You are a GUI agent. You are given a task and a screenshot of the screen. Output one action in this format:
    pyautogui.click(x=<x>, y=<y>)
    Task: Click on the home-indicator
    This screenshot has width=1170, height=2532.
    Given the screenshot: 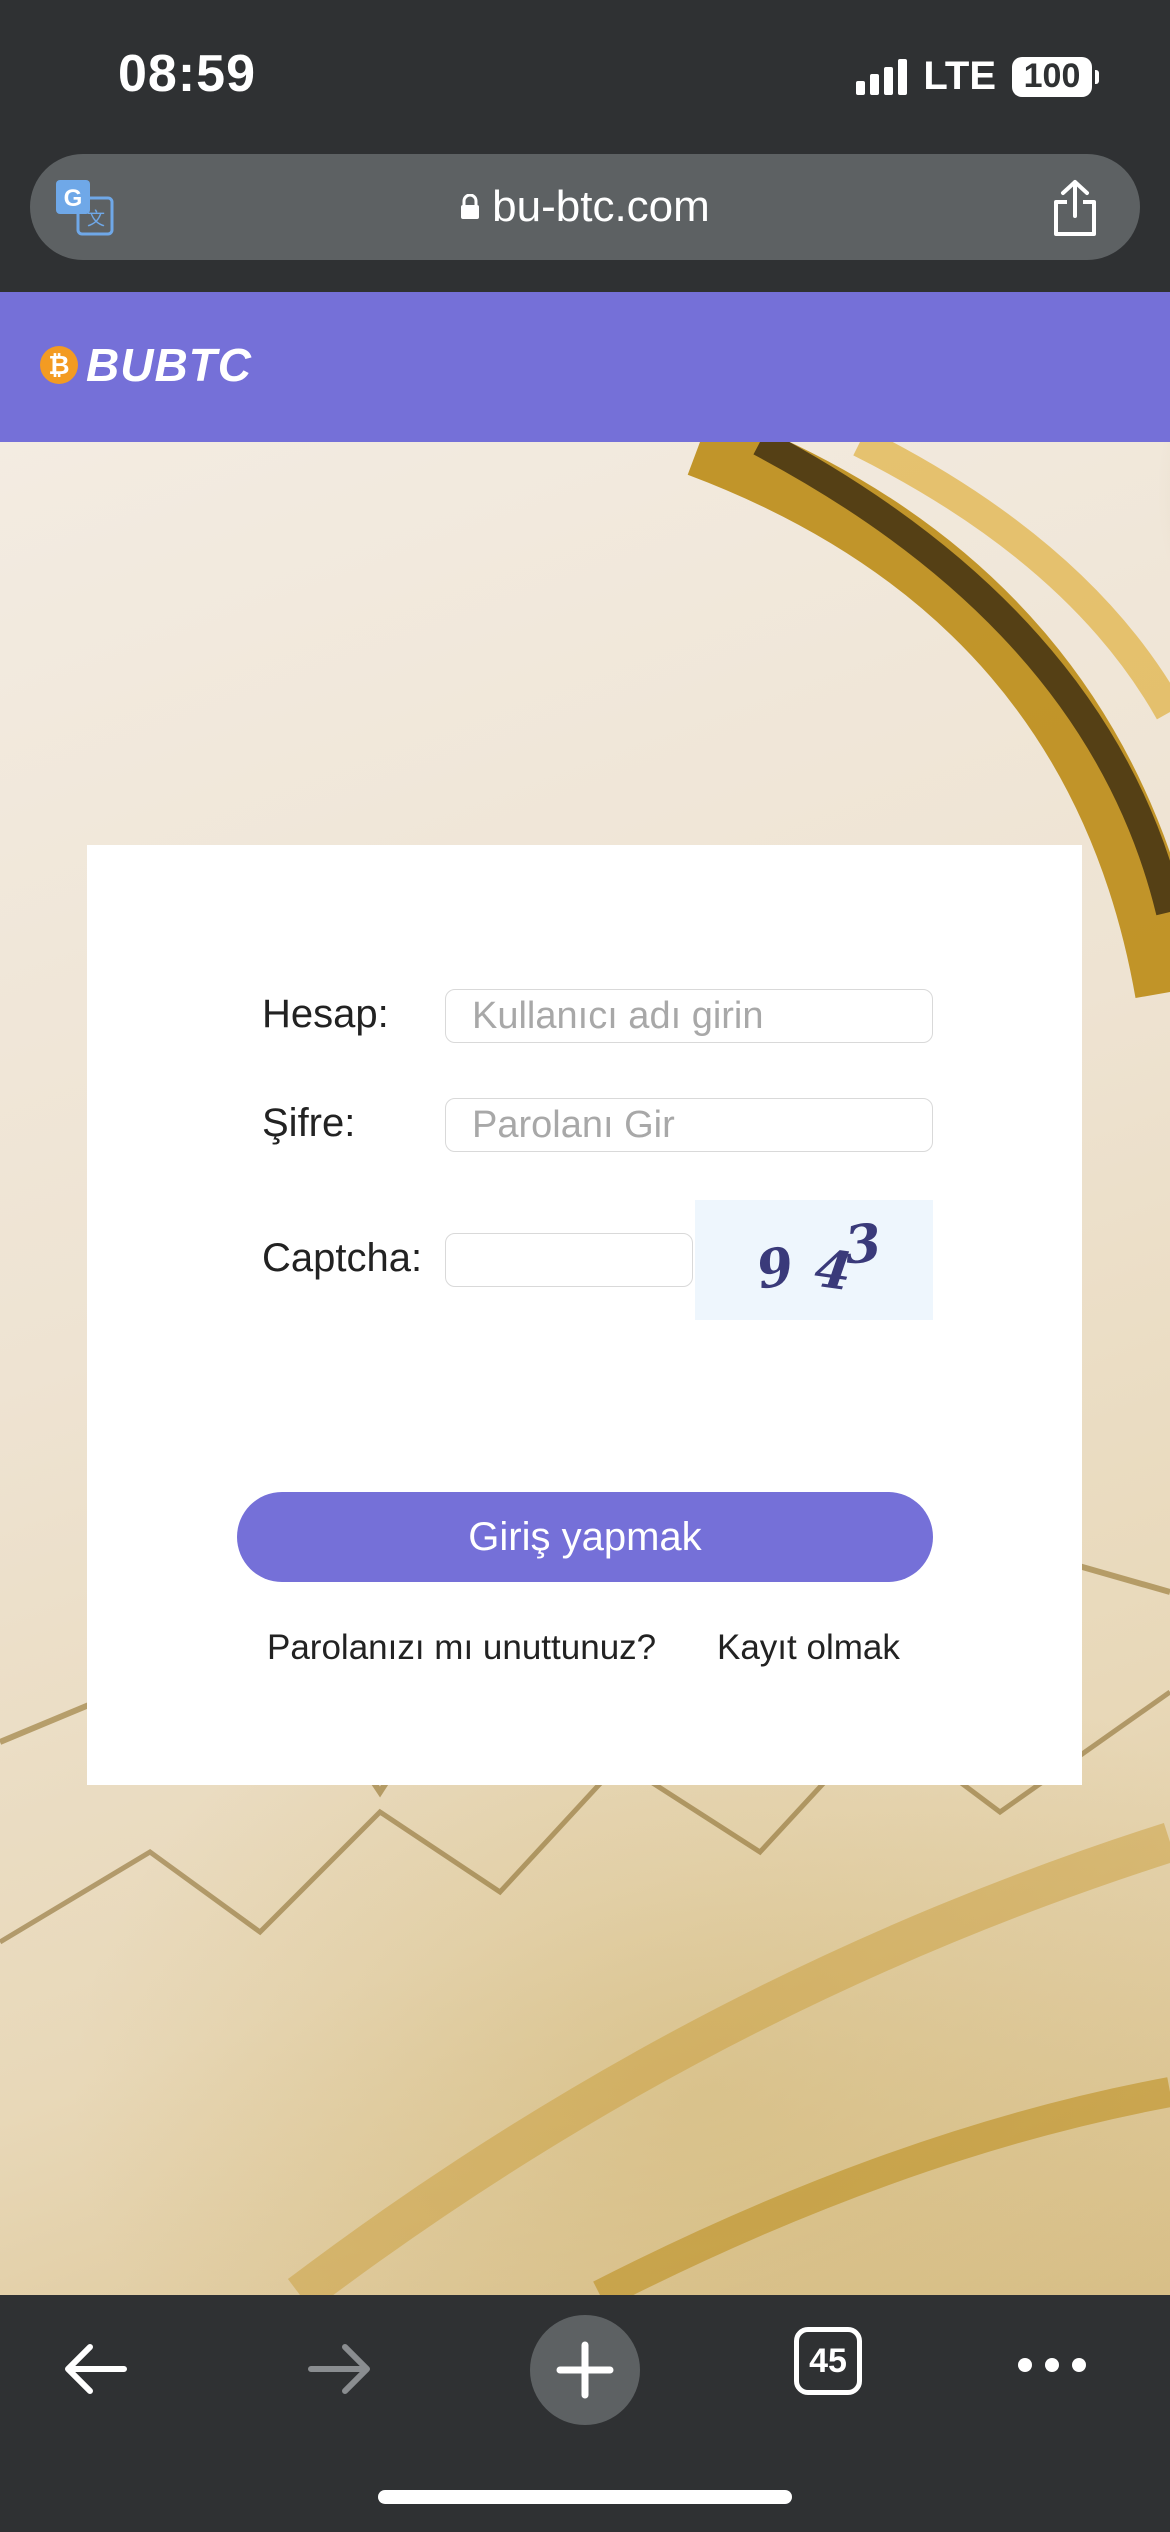 What is the action you would take?
    pyautogui.click(x=585, y=2497)
    